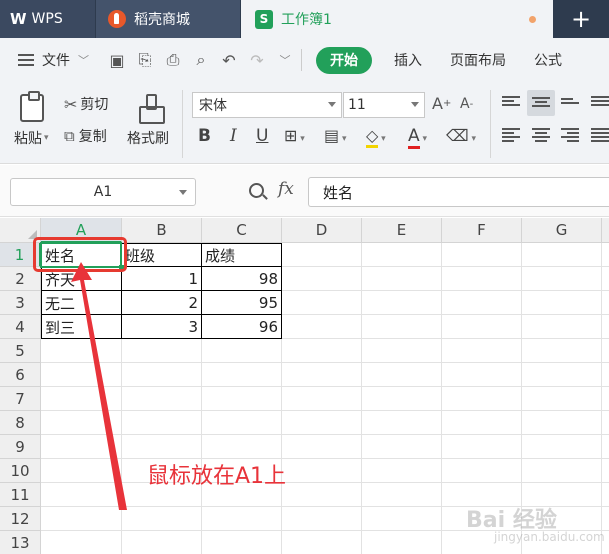 Image resolution: width=609 pixels, height=554 pixels. What do you see at coordinates (92, 137) in the screenshot?
I see `copy-label: 复制` at bounding box center [92, 137].